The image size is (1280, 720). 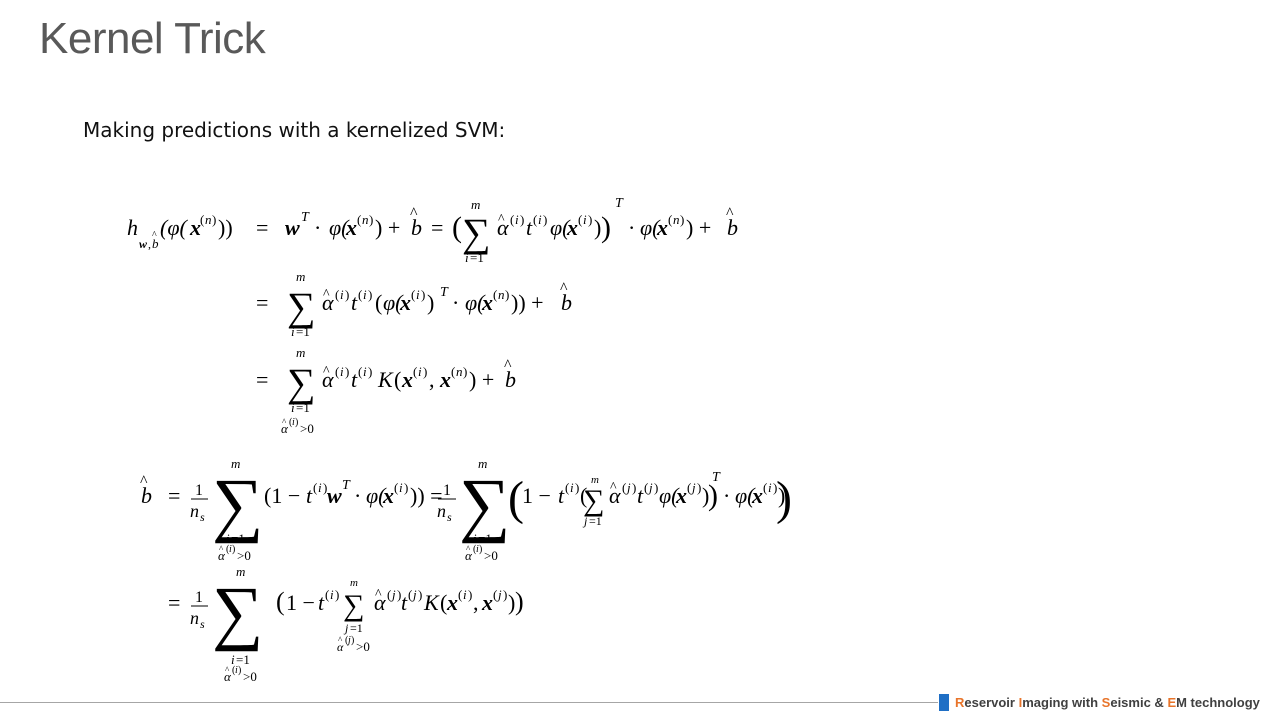 I want to click on svg-text: 1 −, so click(x=536, y=495).